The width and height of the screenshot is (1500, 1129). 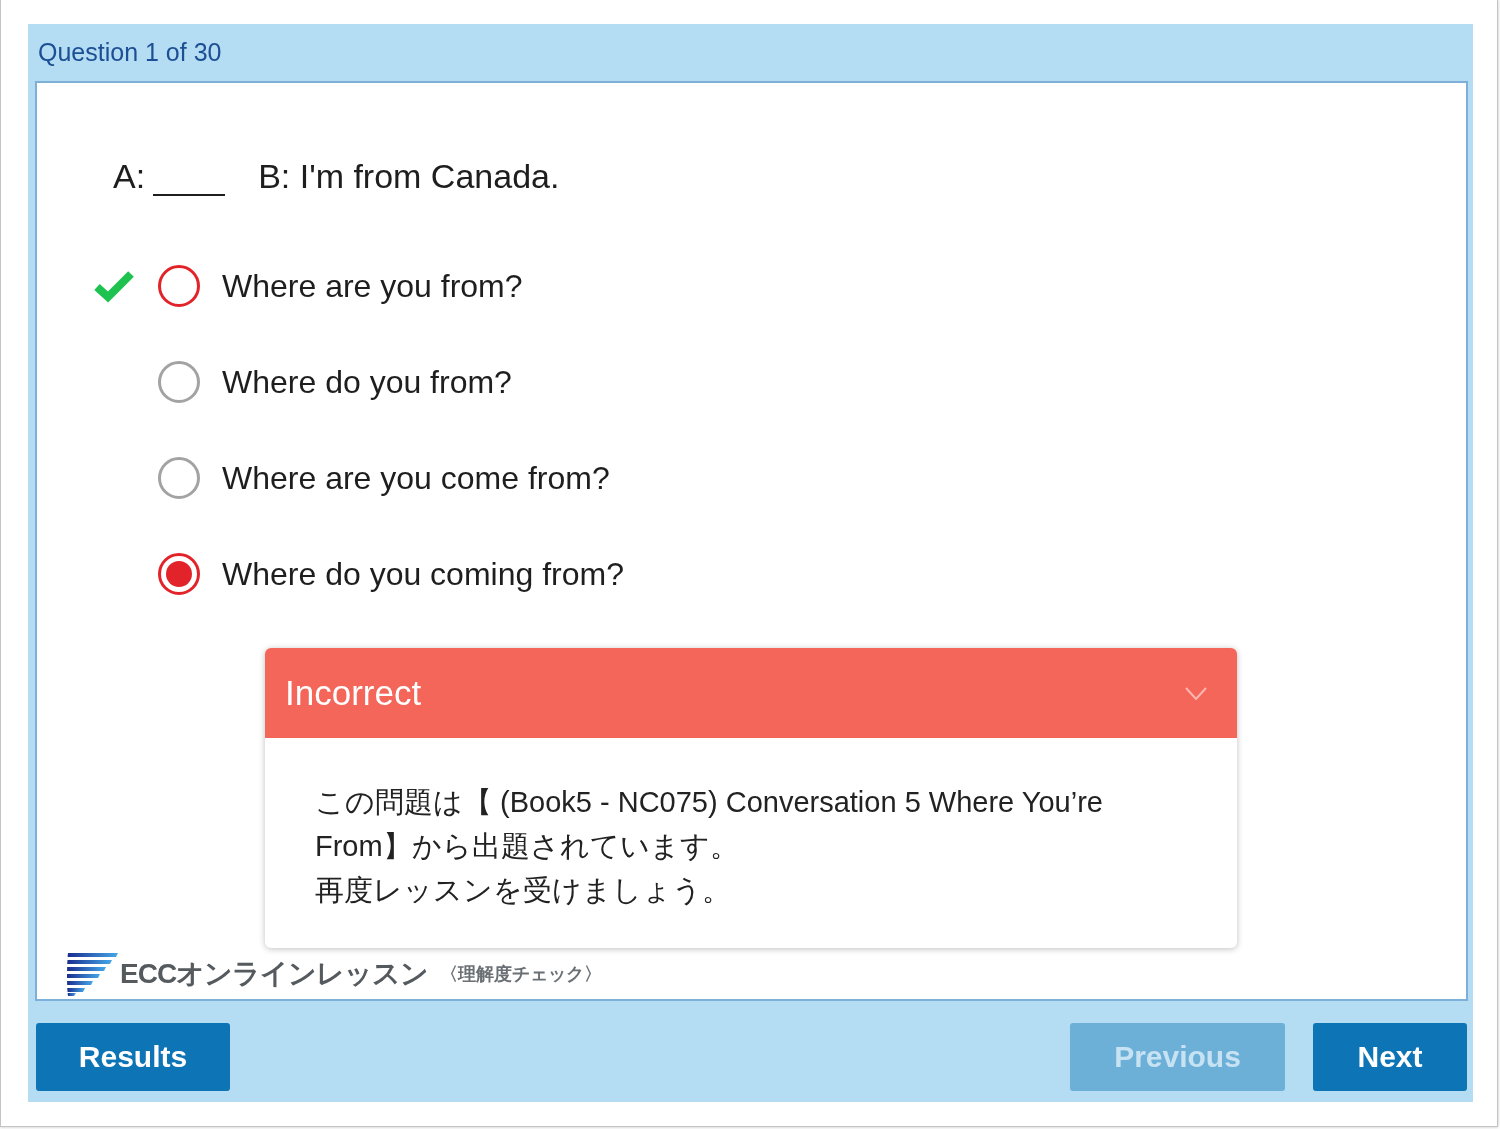 I want to click on option-text: Where are you come from?, so click(x=416, y=478).